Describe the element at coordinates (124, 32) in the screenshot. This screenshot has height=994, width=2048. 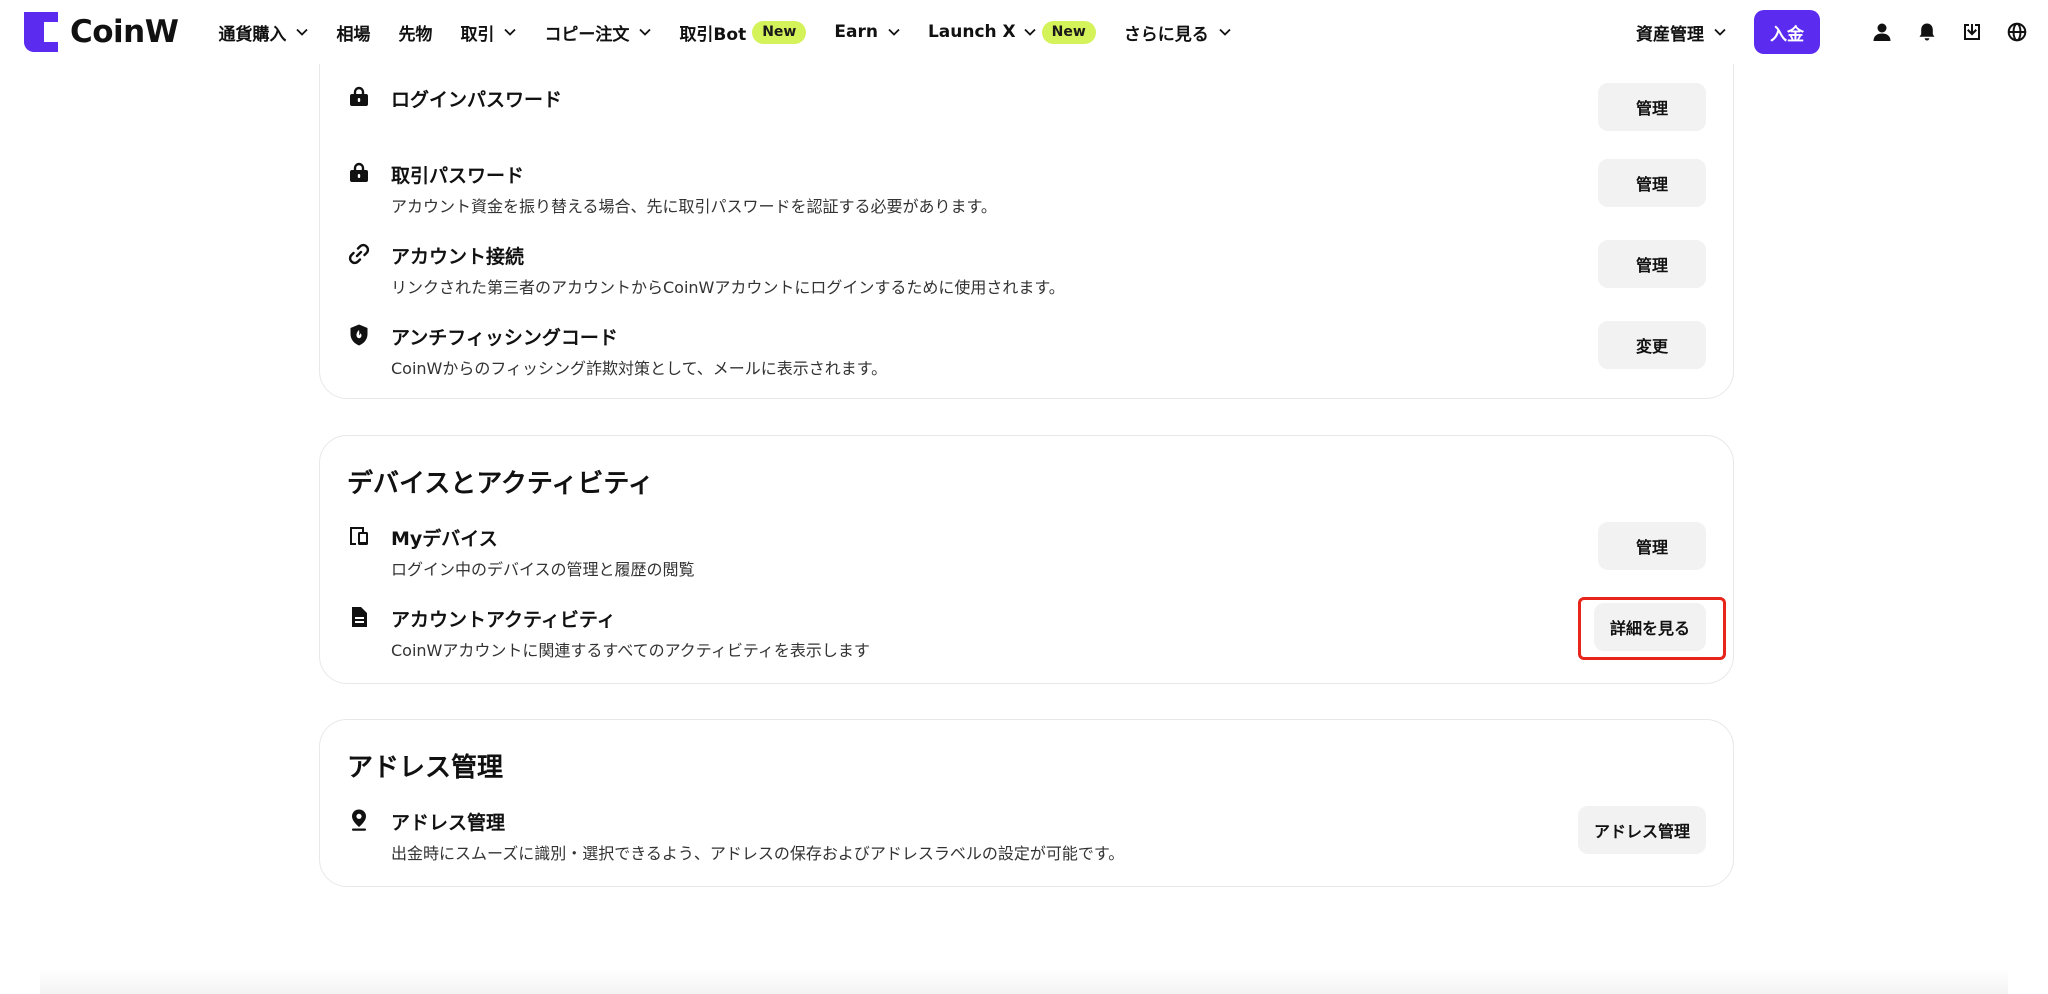
I see `brand-name: CoinW` at that location.